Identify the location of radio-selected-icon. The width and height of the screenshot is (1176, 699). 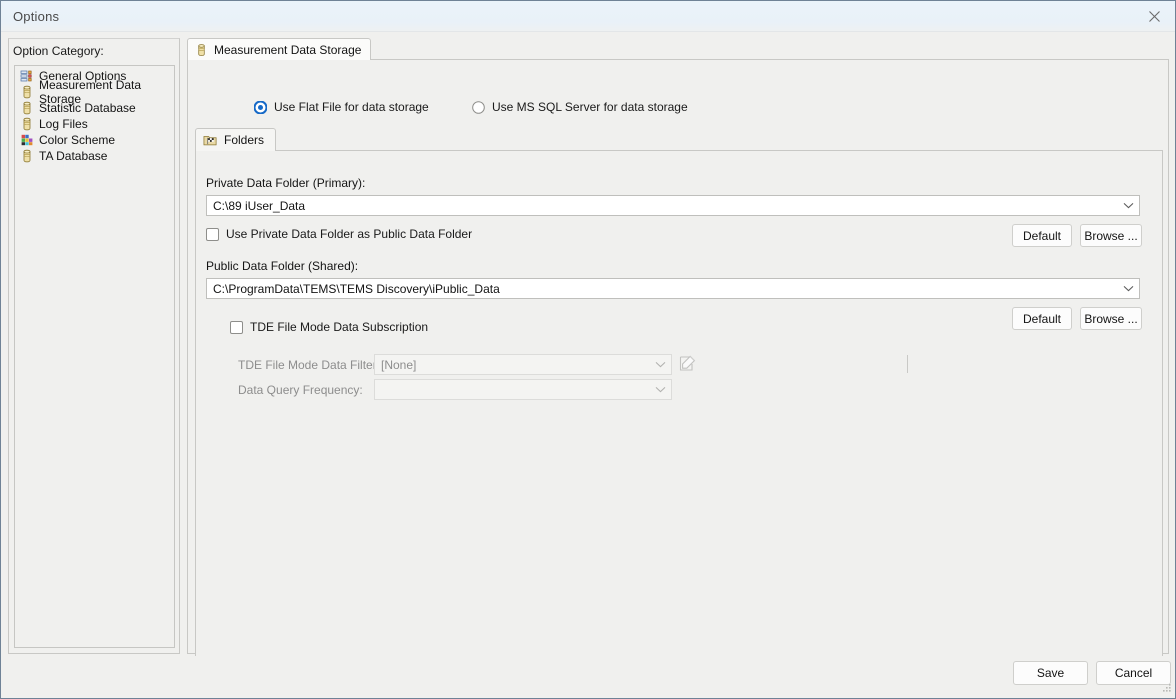
(260, 107).